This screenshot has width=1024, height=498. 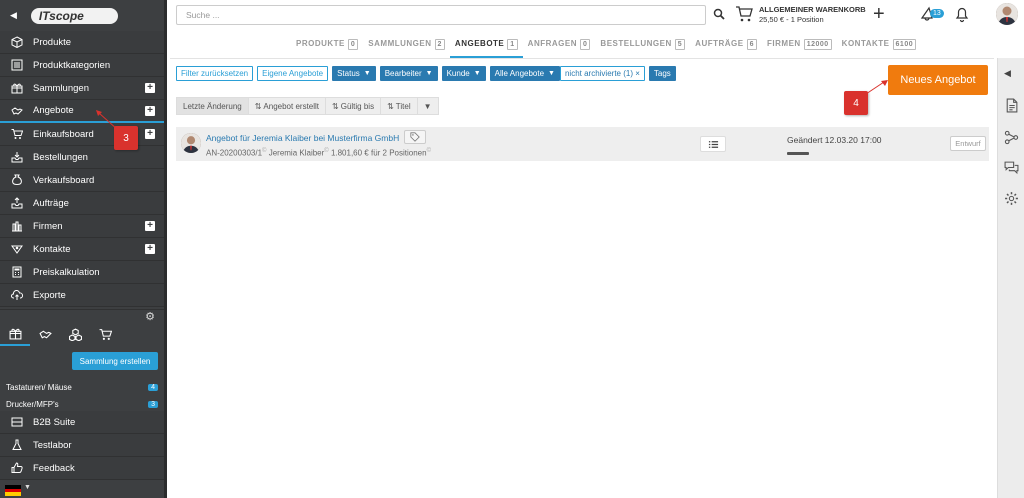 I want to click on add-offer-button: +, so click(x=150, y=111).